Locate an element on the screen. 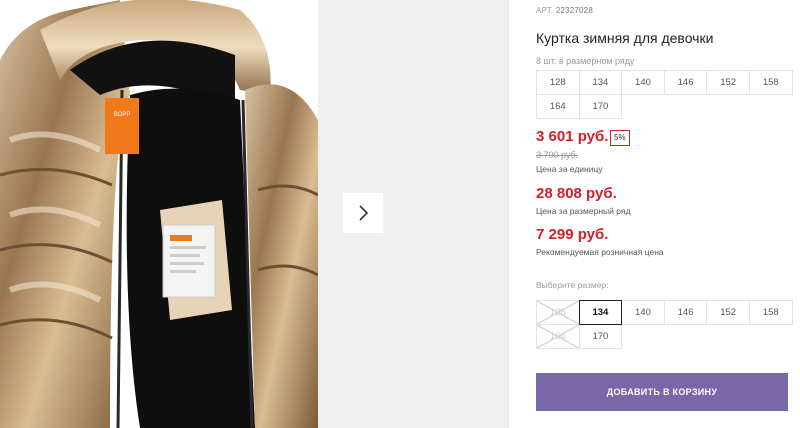 Image resolution: width=800 pixels, height=428 pixels. price-retail-caption: Рекомендуемая розничная цена is located at coordinates (600, 252).